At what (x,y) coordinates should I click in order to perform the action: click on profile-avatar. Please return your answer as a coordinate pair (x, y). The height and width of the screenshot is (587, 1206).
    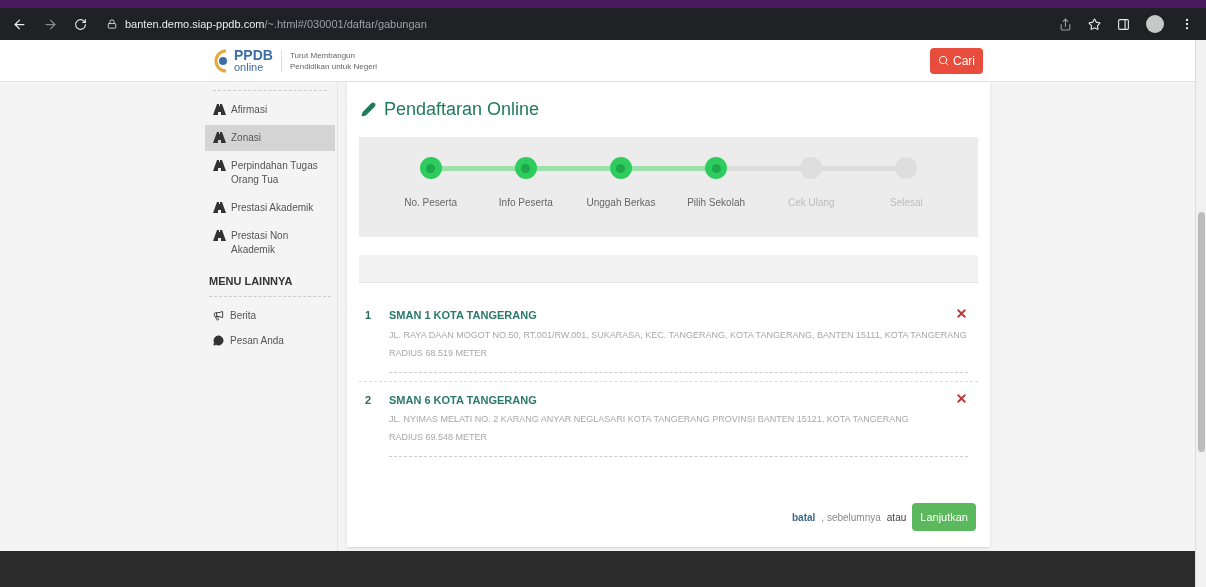
    Looking at the image, I should click on (1155, 24).